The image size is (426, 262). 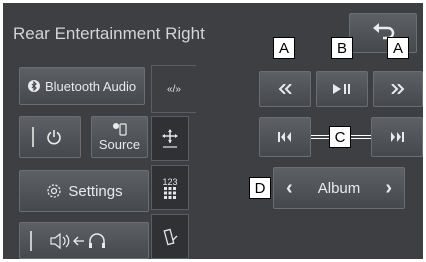 I want to click on album-label: Album, so click(x=339, y=188).